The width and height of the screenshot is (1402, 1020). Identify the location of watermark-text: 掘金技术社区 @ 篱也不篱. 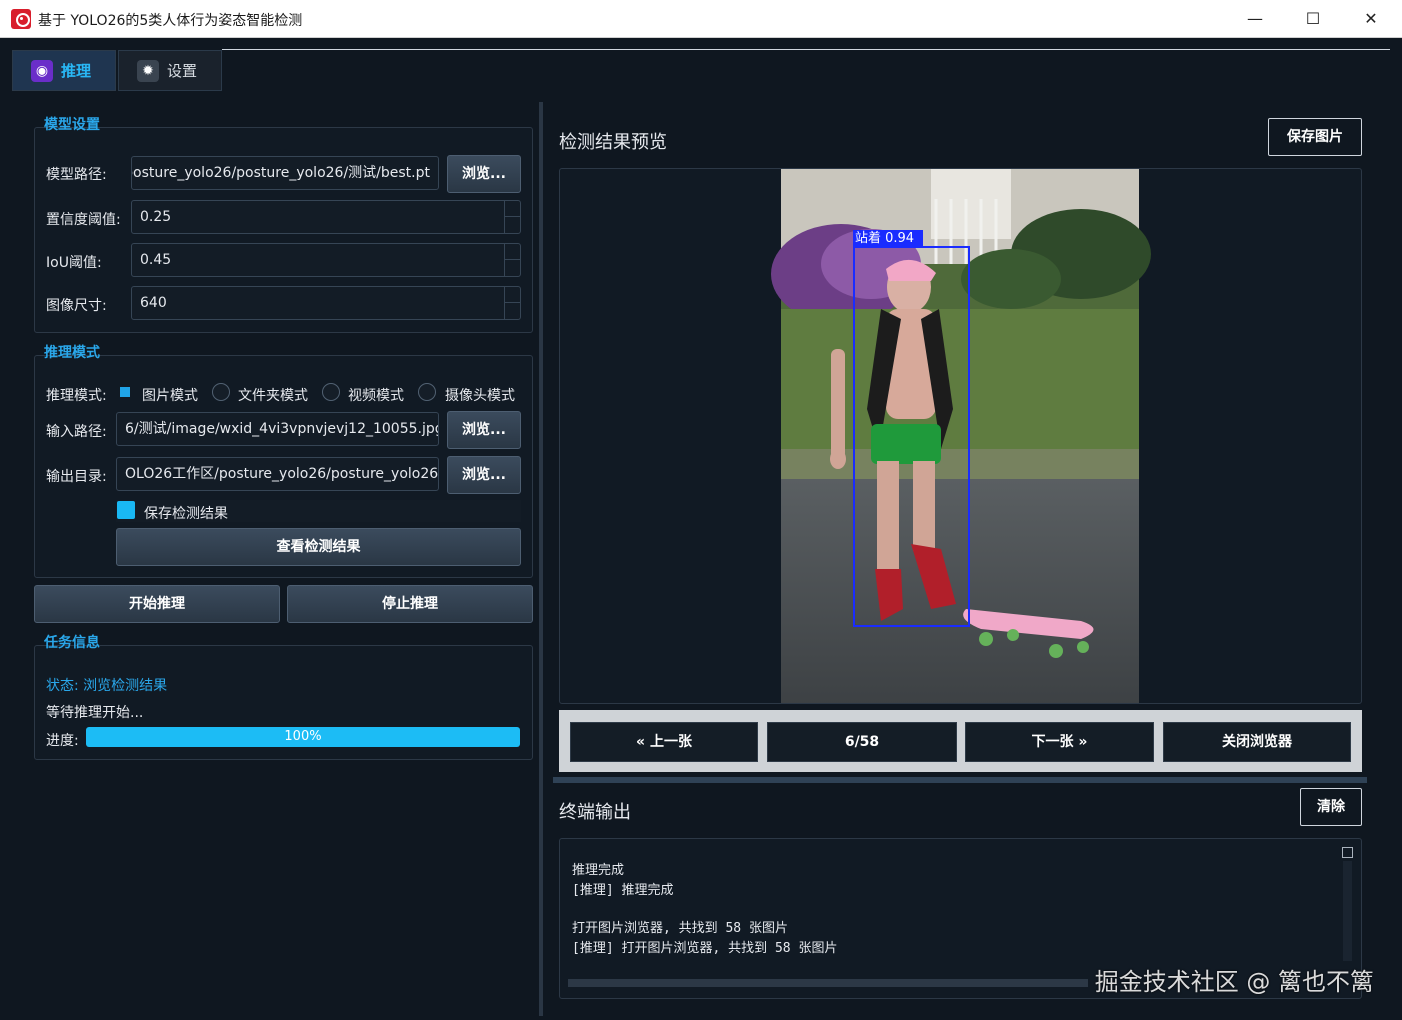
(1234, 982).